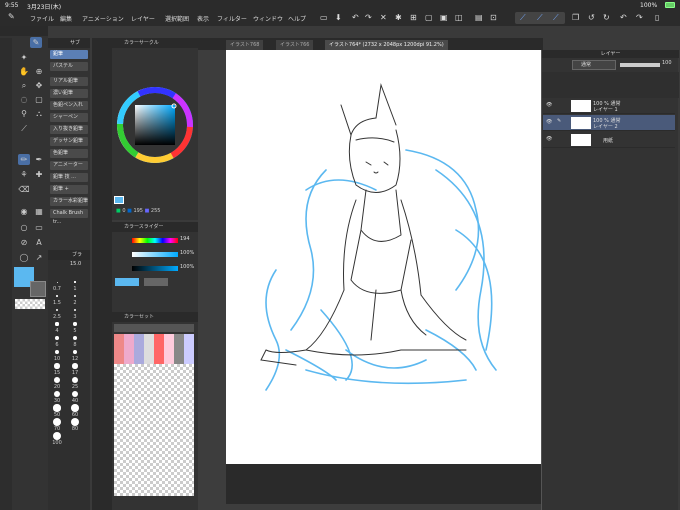 This screenshot has height=510, width=680. I want to click on subtool-item: 鉛筆 +, so click(69, 189).